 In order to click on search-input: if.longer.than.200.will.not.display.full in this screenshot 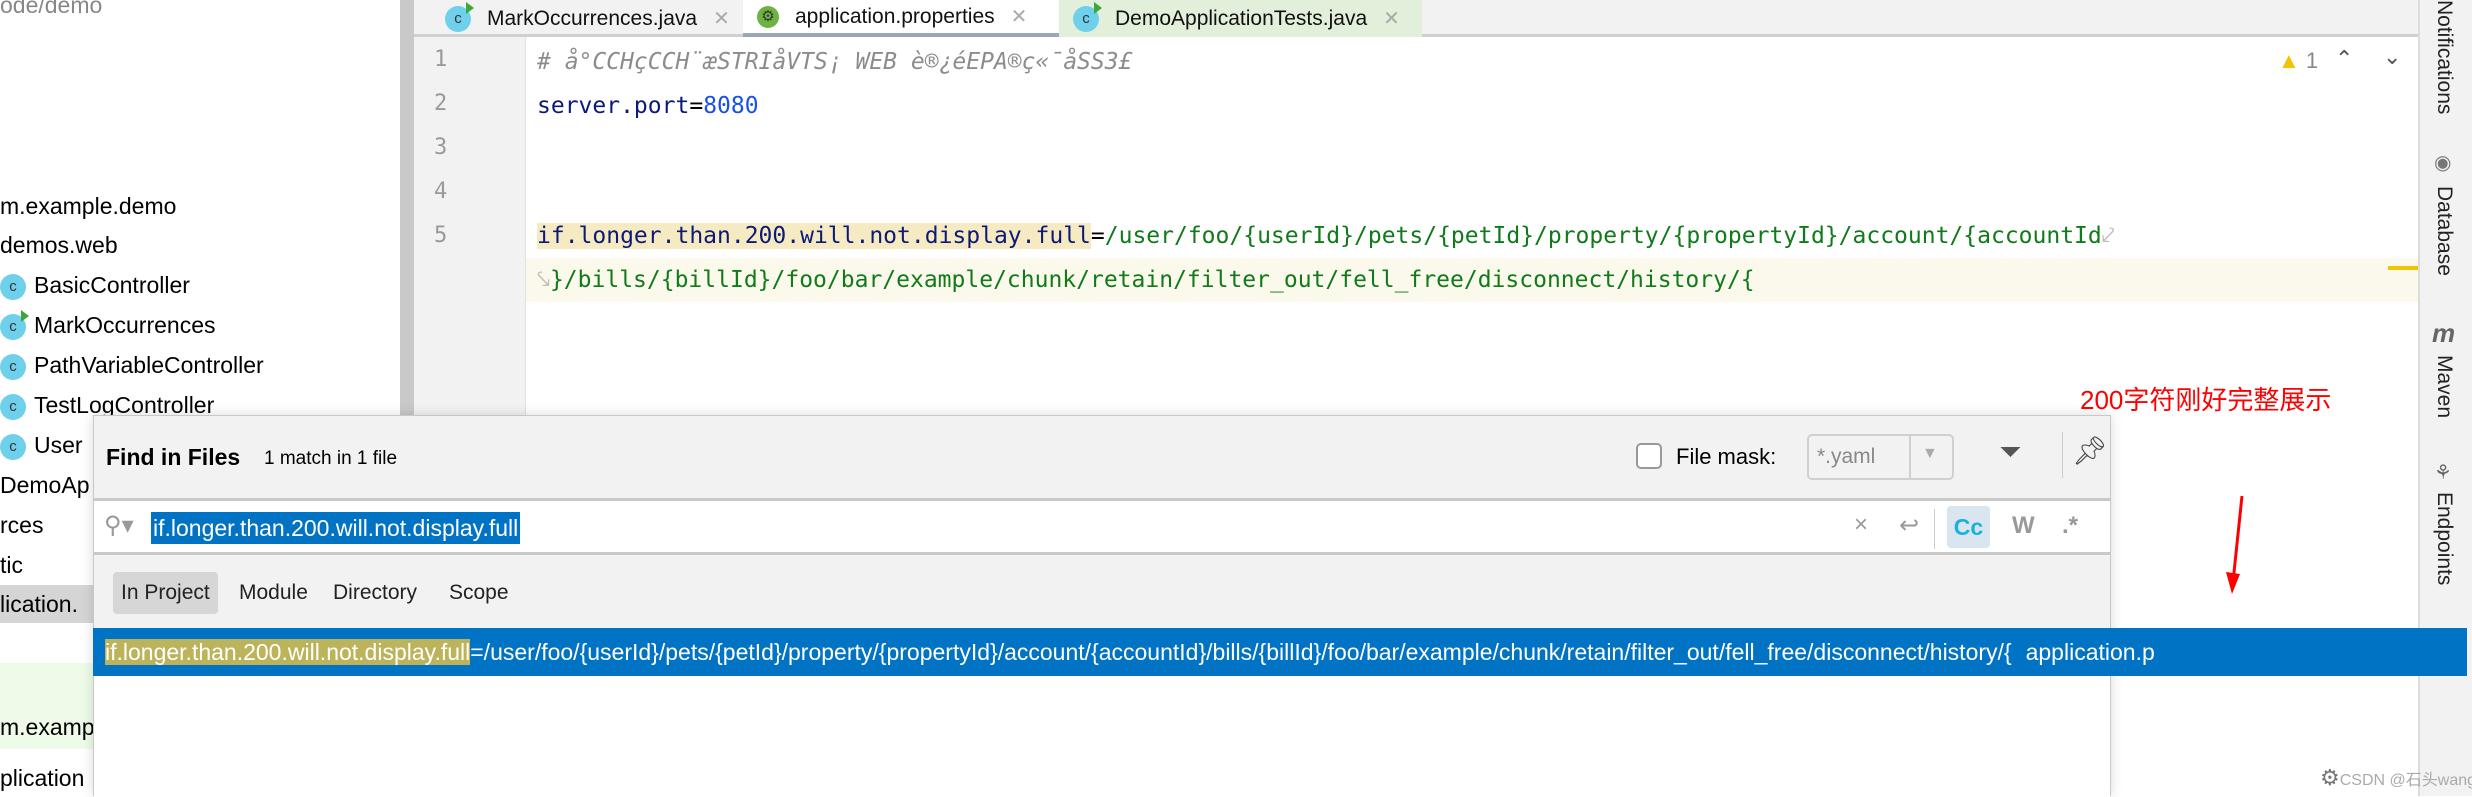, I will do `click(336, 528)`.